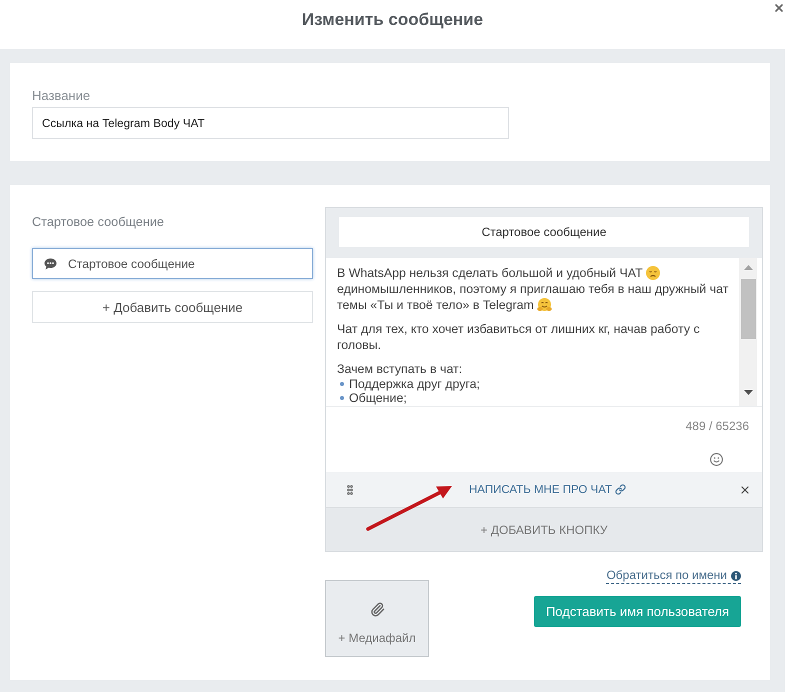 Image resolution: width=800 pixels, height=692 pixels. Describe the element at coordinates (620, 489) in the screenshot. I see `link-icon` at that location.